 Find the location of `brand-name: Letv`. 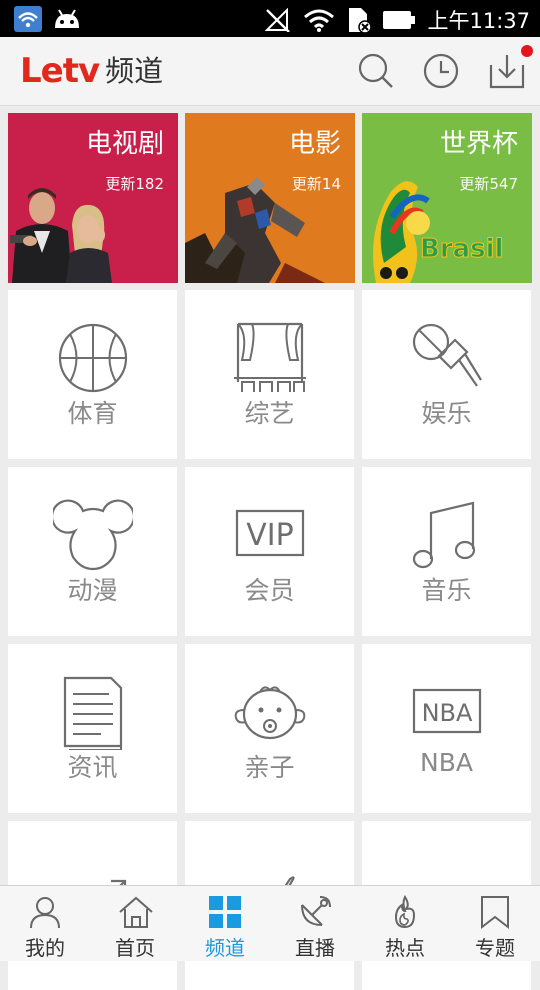

brand-name: Letv is located at coordinates (60, 71).